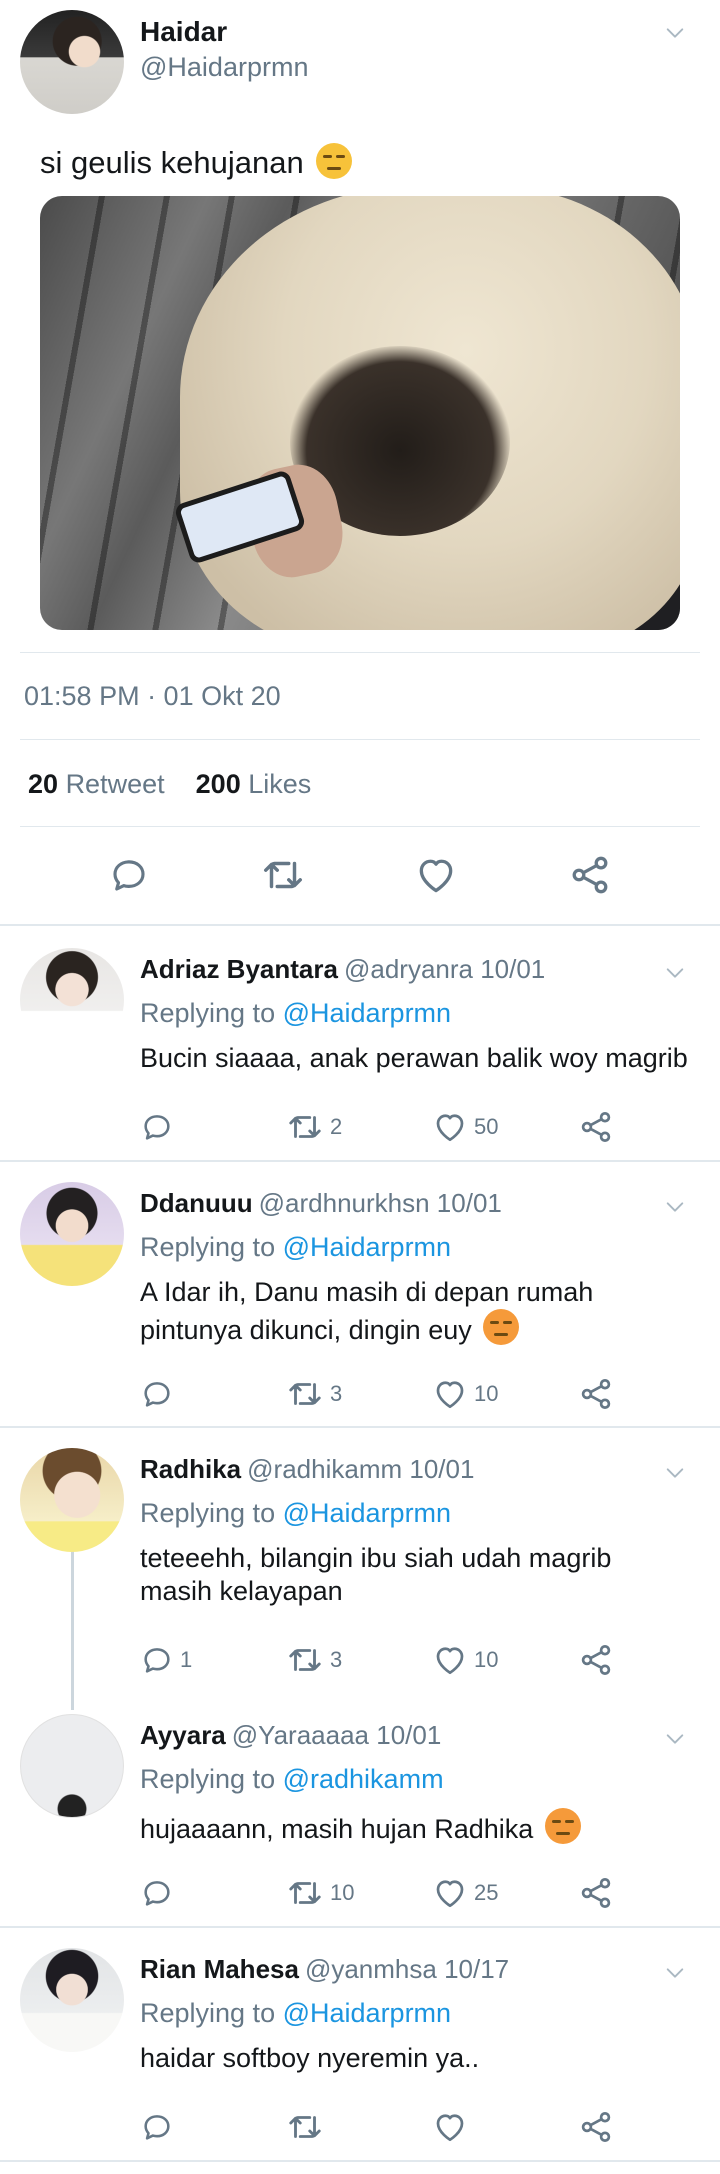  What do you see at coordinates (380, 1203) in the screenshot?
I see `author-handle-date: @ardhnurkhsn 10/01` at bounding box center [380, 1203].